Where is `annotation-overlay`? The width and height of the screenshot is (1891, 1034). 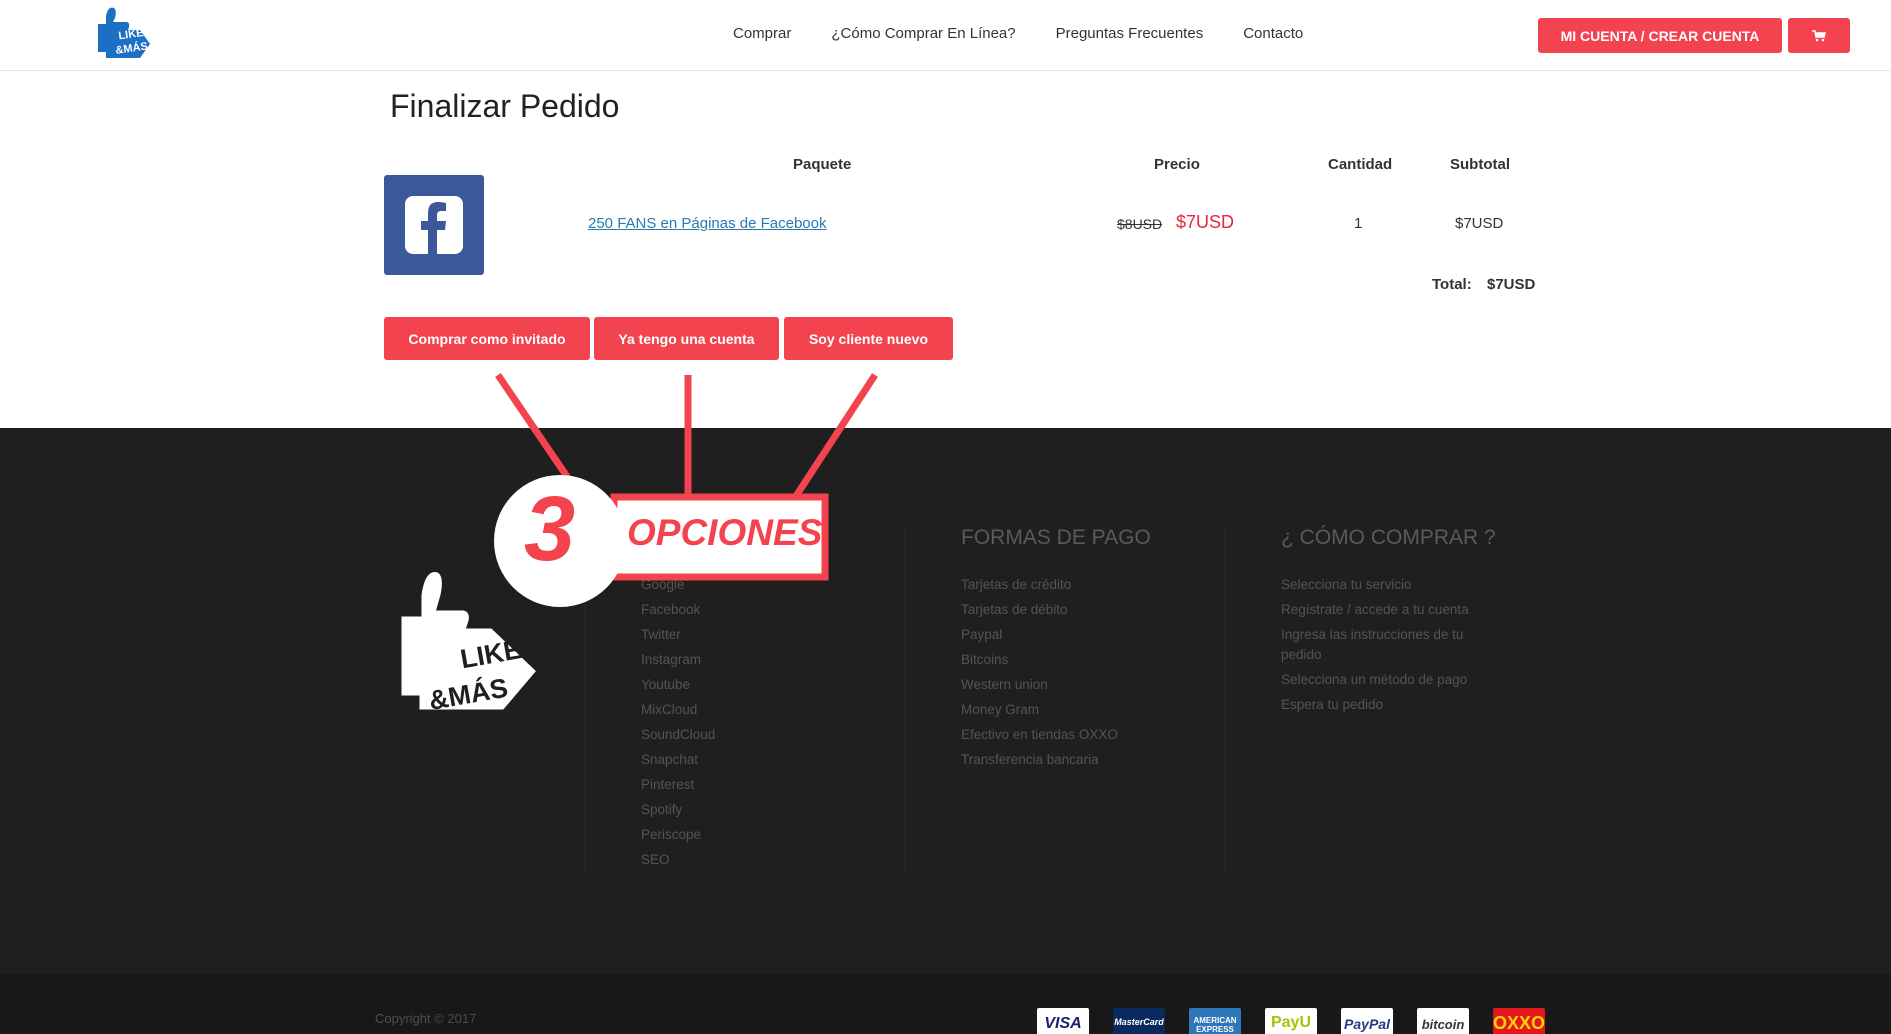
annotation-overlay is located at coordinates (686, 490).